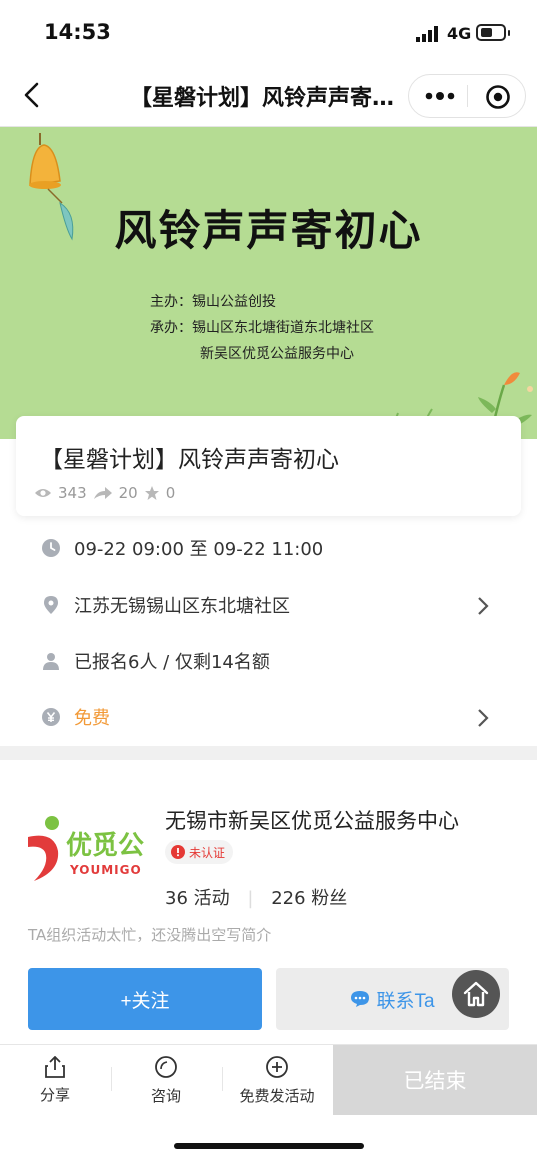  What do you see at coordinates (498, 97) in the screenshot?
I see `target-icon` at bounding box center [498, 97].